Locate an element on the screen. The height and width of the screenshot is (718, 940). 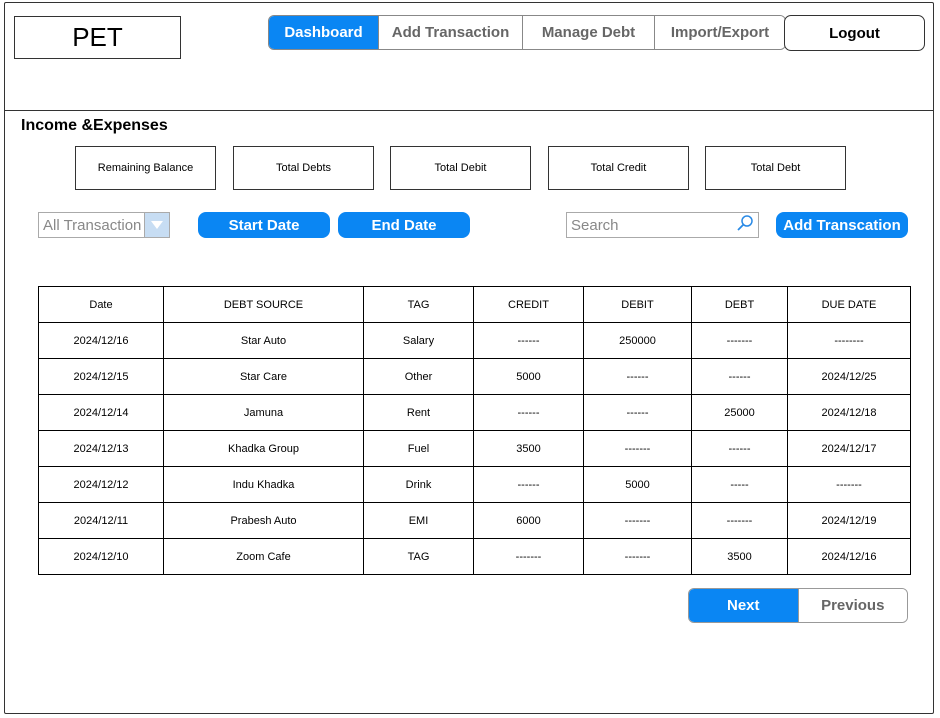
add-transaction-label: Add Transcation is located at coordinates (842, 225).